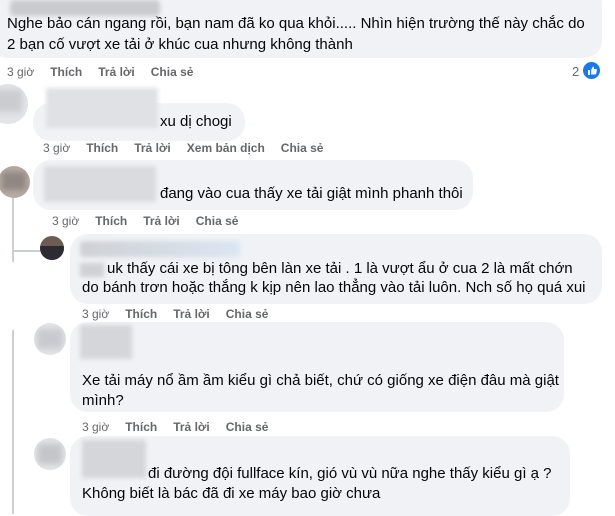  I want to click on like-icon, so click(591, 70).